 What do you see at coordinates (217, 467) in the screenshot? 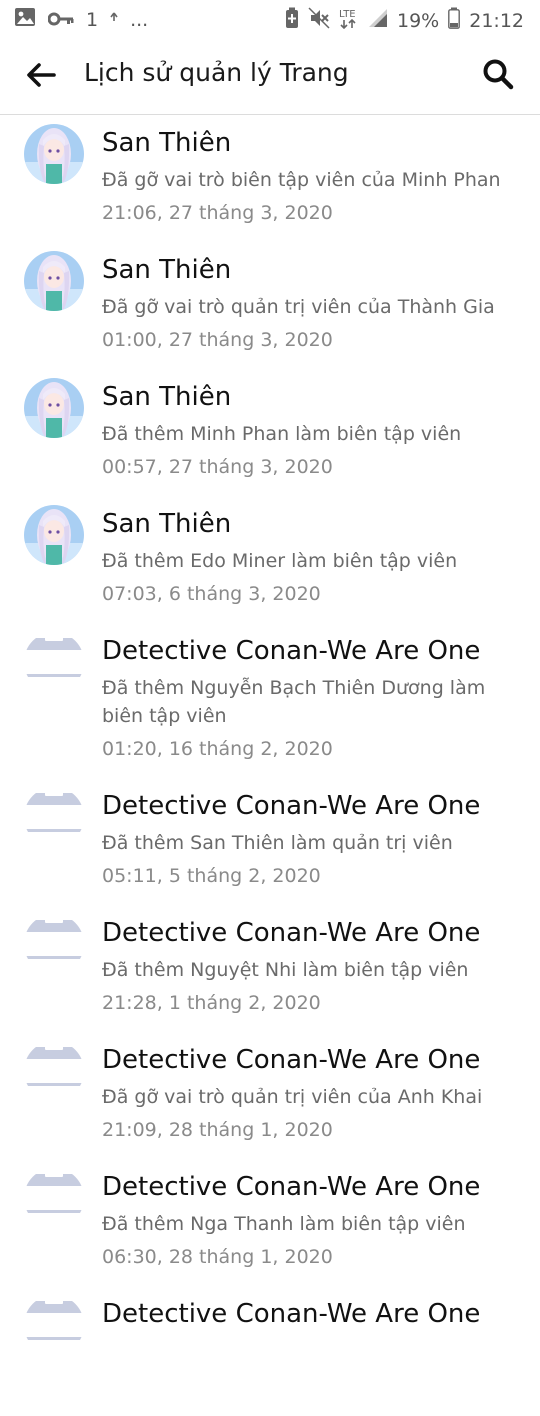
I see `timestamp: 00:57, 27 tháng 3, 2020` at bounding box center [217, 467].